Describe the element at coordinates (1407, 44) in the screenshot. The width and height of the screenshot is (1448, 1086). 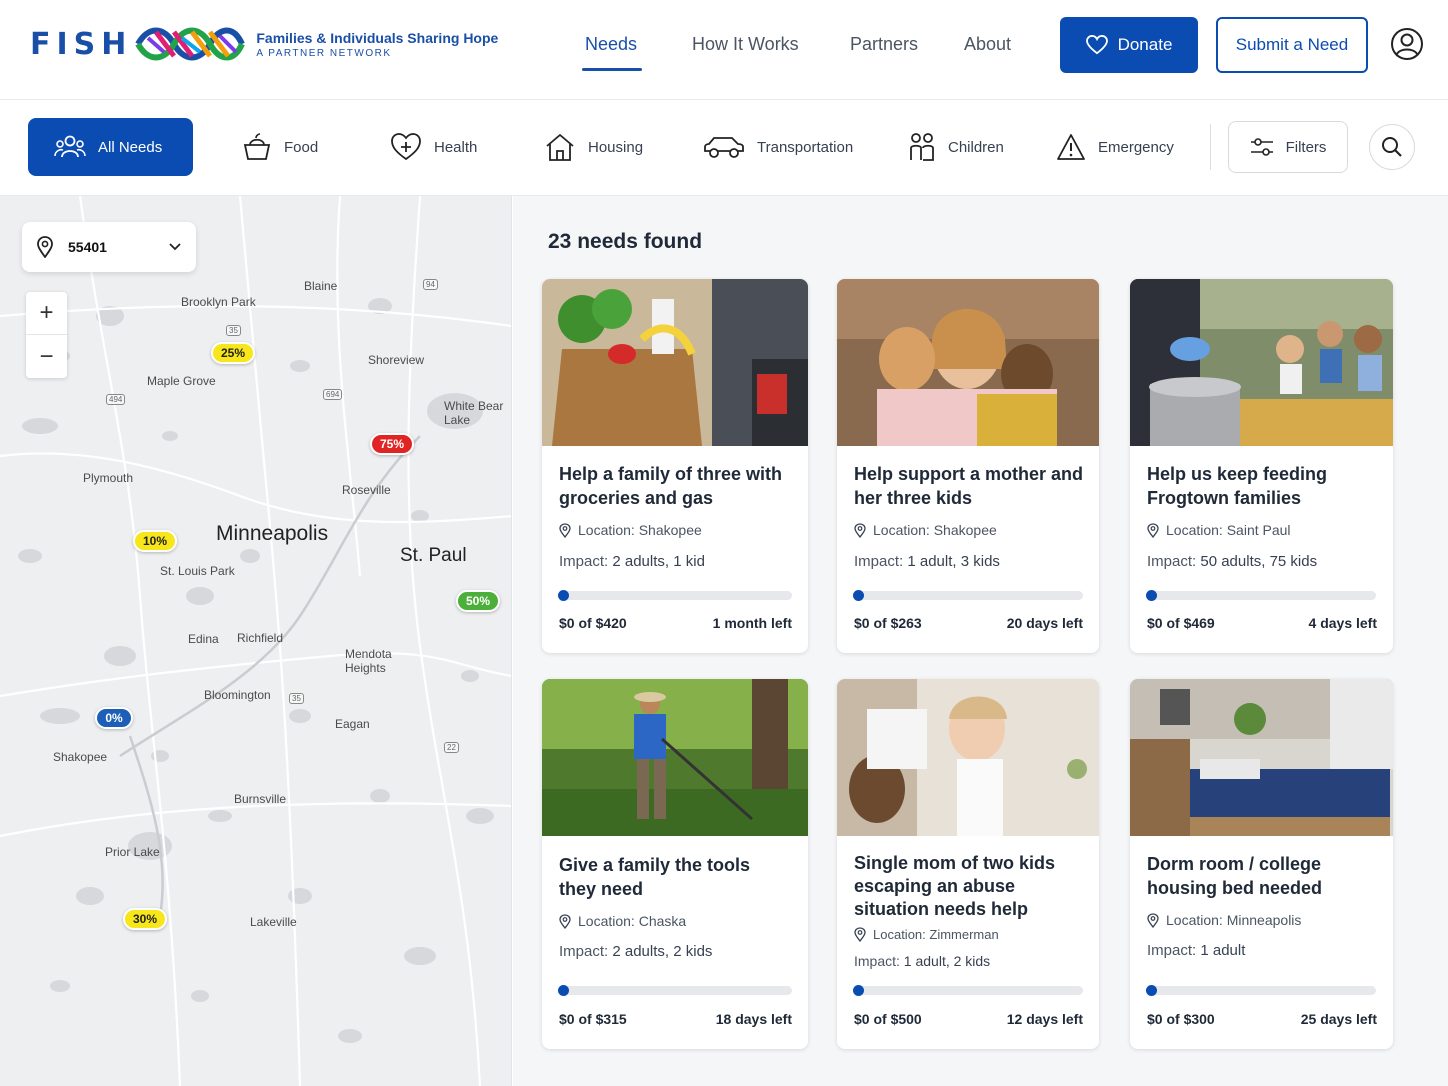
I see `account-icon` at that location.